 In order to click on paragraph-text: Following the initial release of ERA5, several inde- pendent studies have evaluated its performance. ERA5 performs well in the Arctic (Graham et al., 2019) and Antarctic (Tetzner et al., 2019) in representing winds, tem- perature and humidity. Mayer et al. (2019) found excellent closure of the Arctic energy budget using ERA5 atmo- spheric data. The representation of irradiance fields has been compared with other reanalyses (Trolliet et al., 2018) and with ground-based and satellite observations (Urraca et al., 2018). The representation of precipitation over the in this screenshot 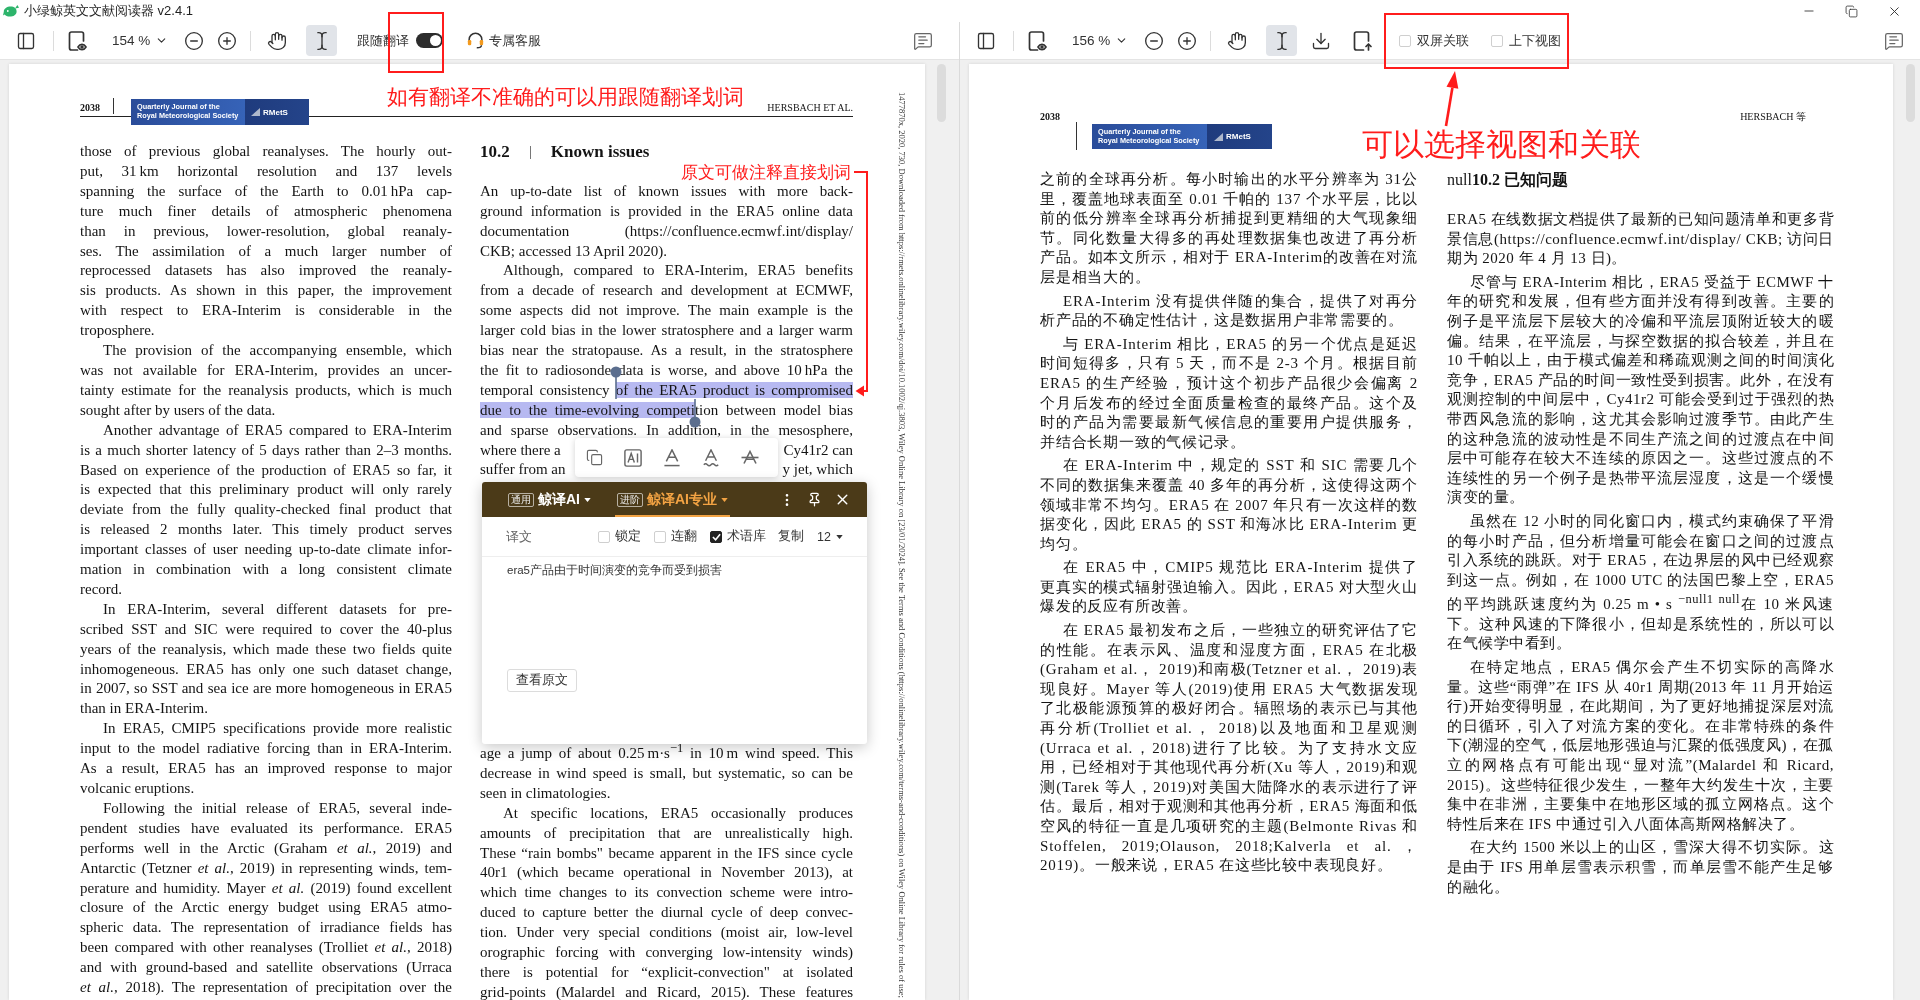, I will do `click(266, 898)`.